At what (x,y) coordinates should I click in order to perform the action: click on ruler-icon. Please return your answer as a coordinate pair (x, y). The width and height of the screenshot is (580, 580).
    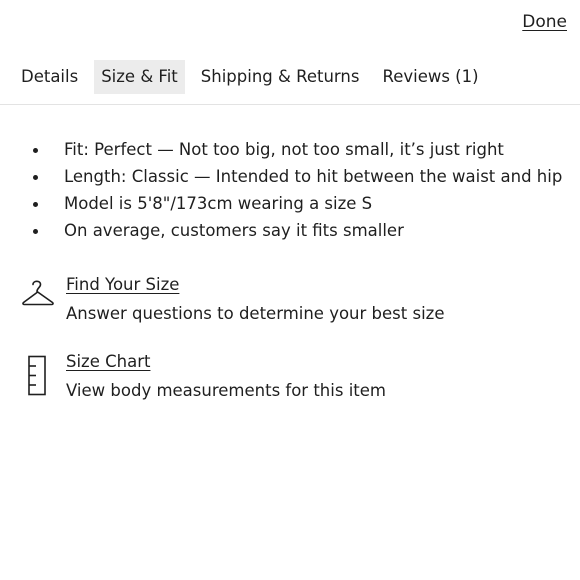
    Looking at the image, I should click on (38, 376).